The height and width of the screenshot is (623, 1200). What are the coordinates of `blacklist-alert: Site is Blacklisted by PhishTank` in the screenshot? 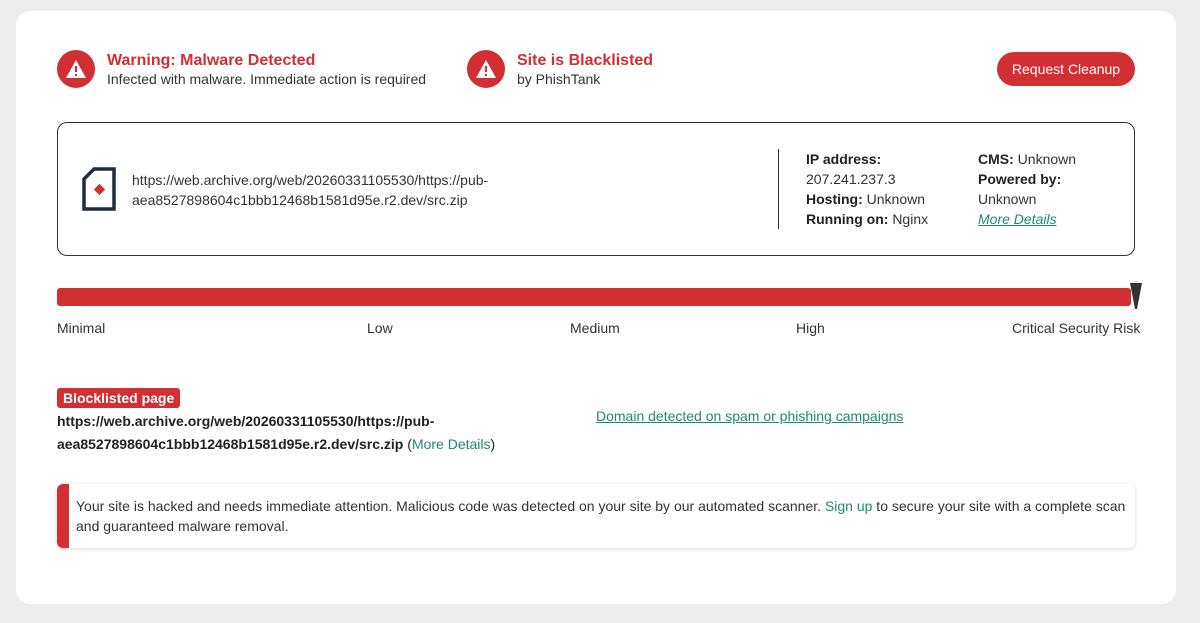 It's located at (560, 69).